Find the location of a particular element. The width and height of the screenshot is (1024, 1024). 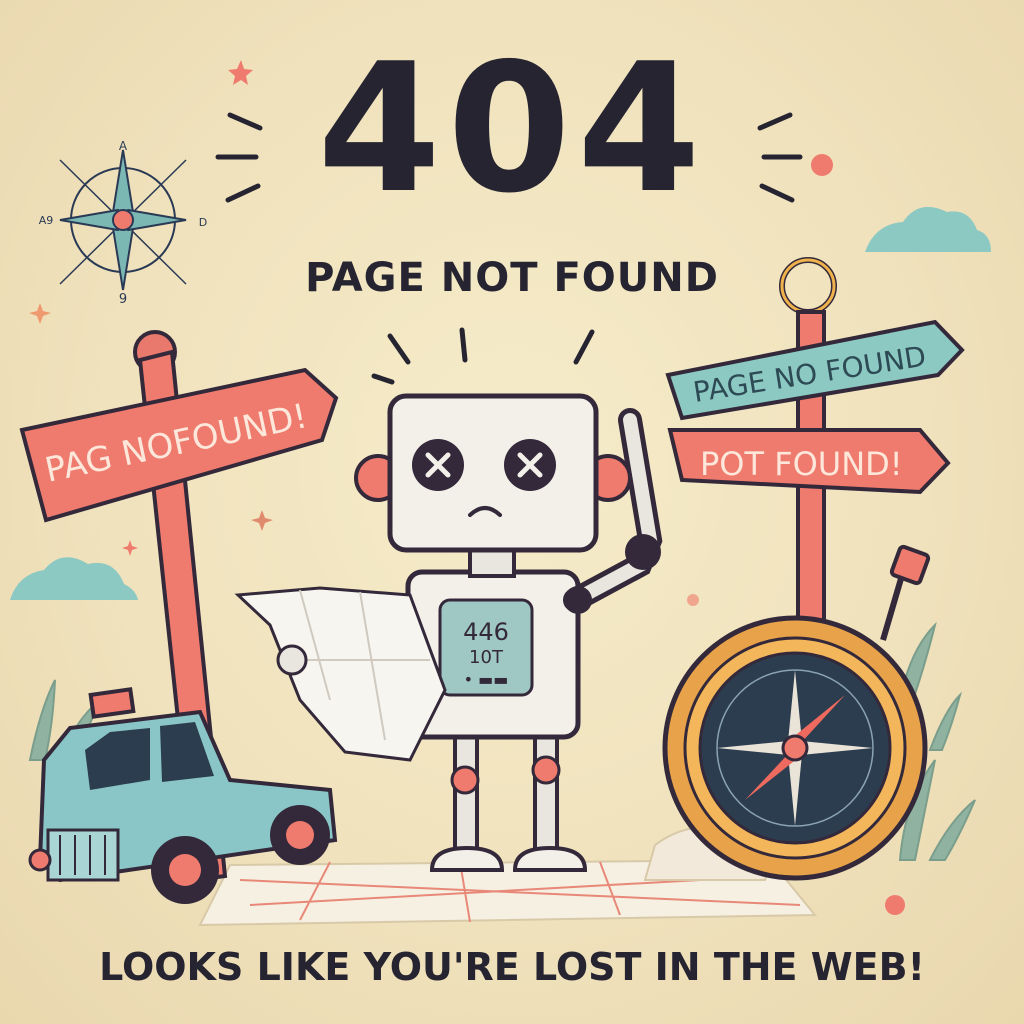

page-title: PAGE NOT FOUND is located at coordinates (512, 278).